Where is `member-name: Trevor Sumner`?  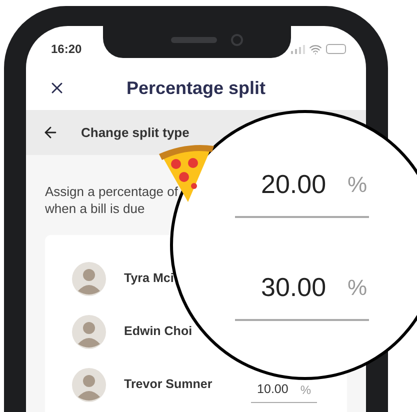 member-name: Trevor Sumner is located at coordinates (169, 385).